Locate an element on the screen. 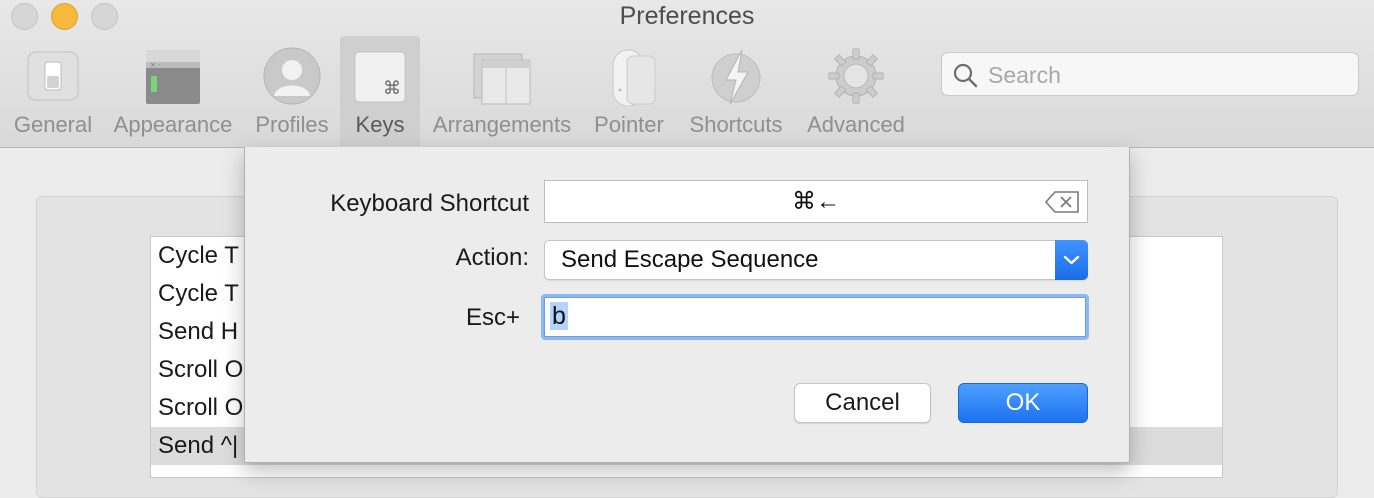 The image size is (1374, 498). tab-appearance: × · Appearance is located at coordinates (173, 91).